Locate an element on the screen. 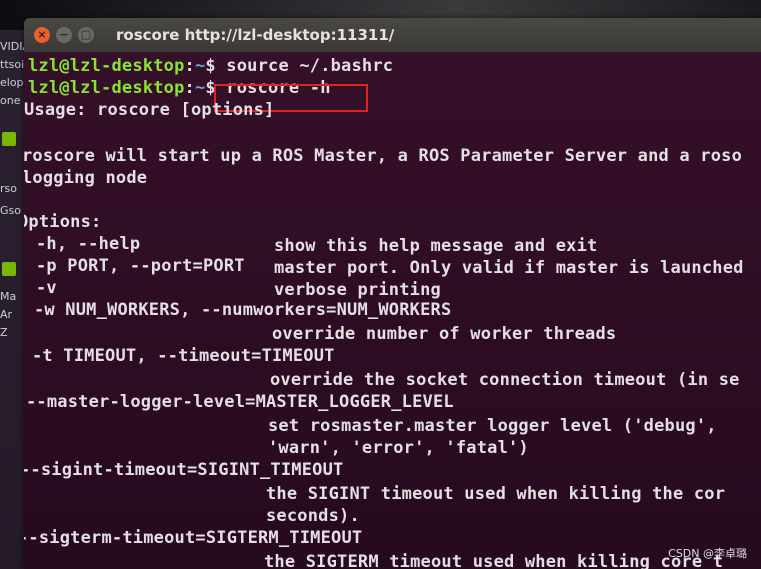 This screenshot has height=569, width=761. usage-line: Usage: roscore [options] is located at coordinates (149, 110).